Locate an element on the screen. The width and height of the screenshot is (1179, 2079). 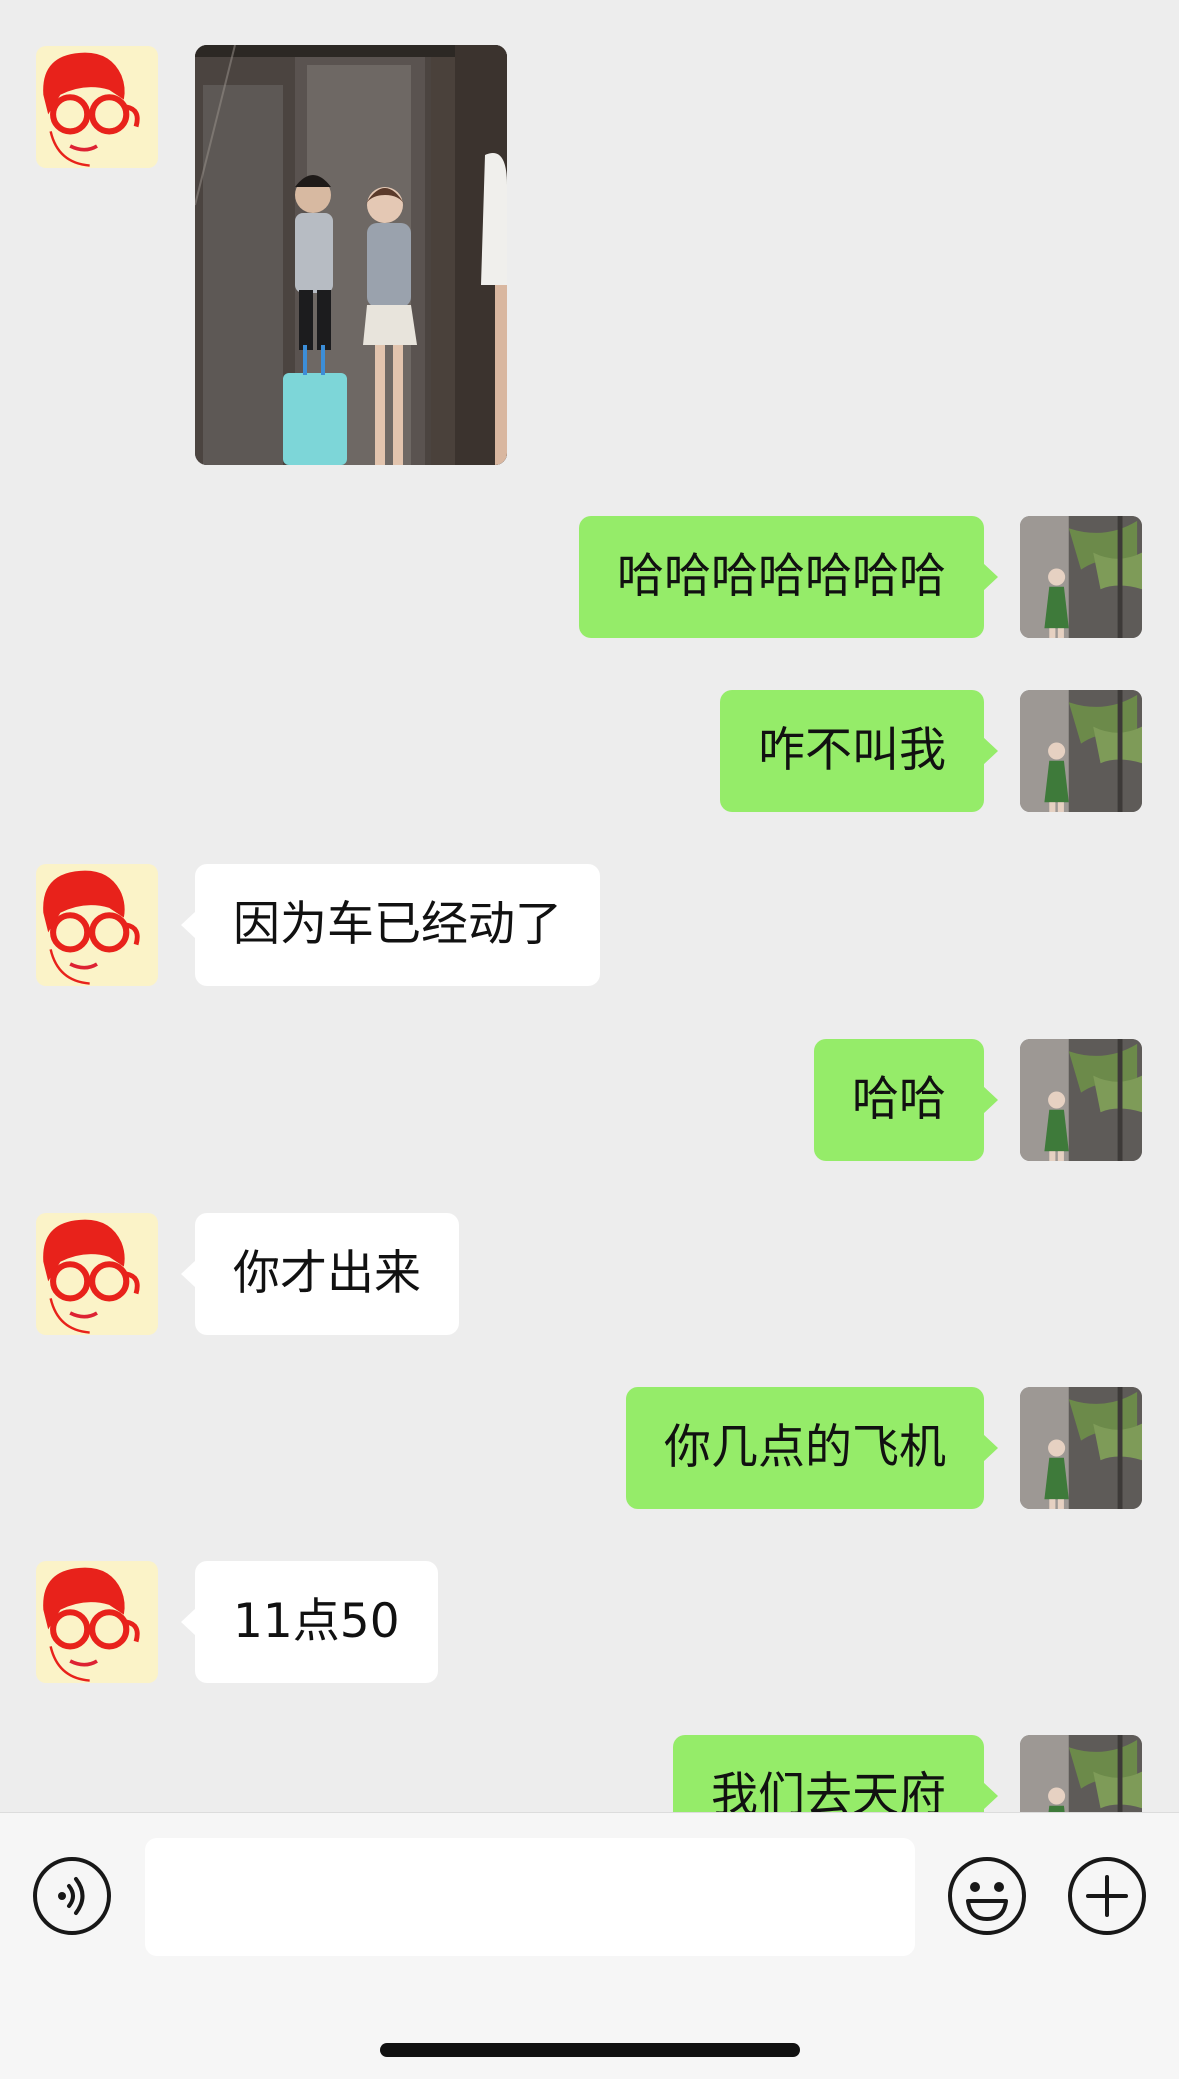
plus-icon is located at coordinates (1107, 1896).